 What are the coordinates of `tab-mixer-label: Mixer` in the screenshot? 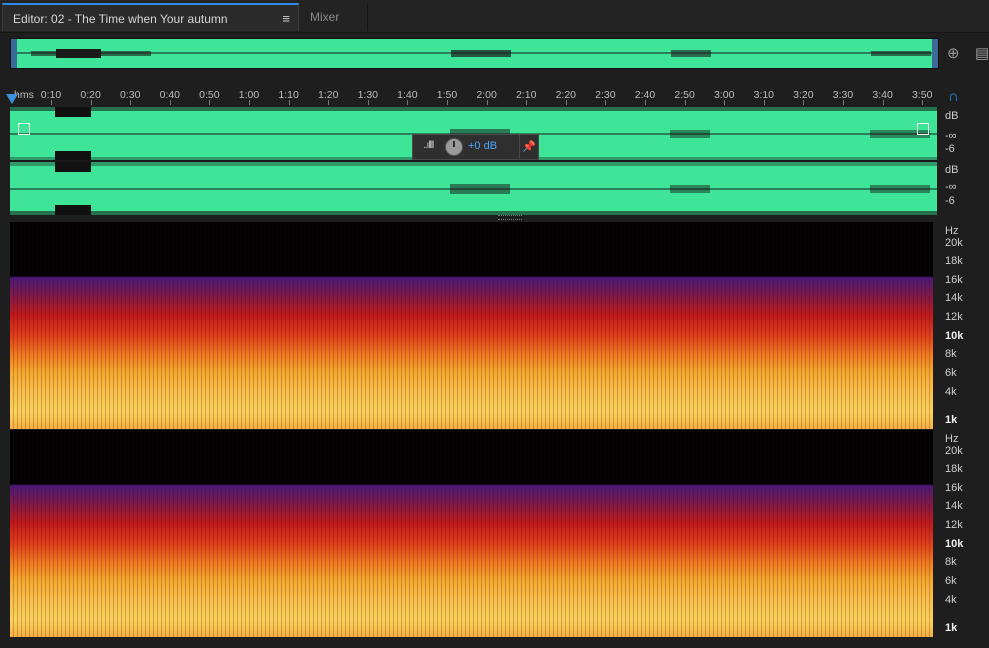 It's located at (325, 17).